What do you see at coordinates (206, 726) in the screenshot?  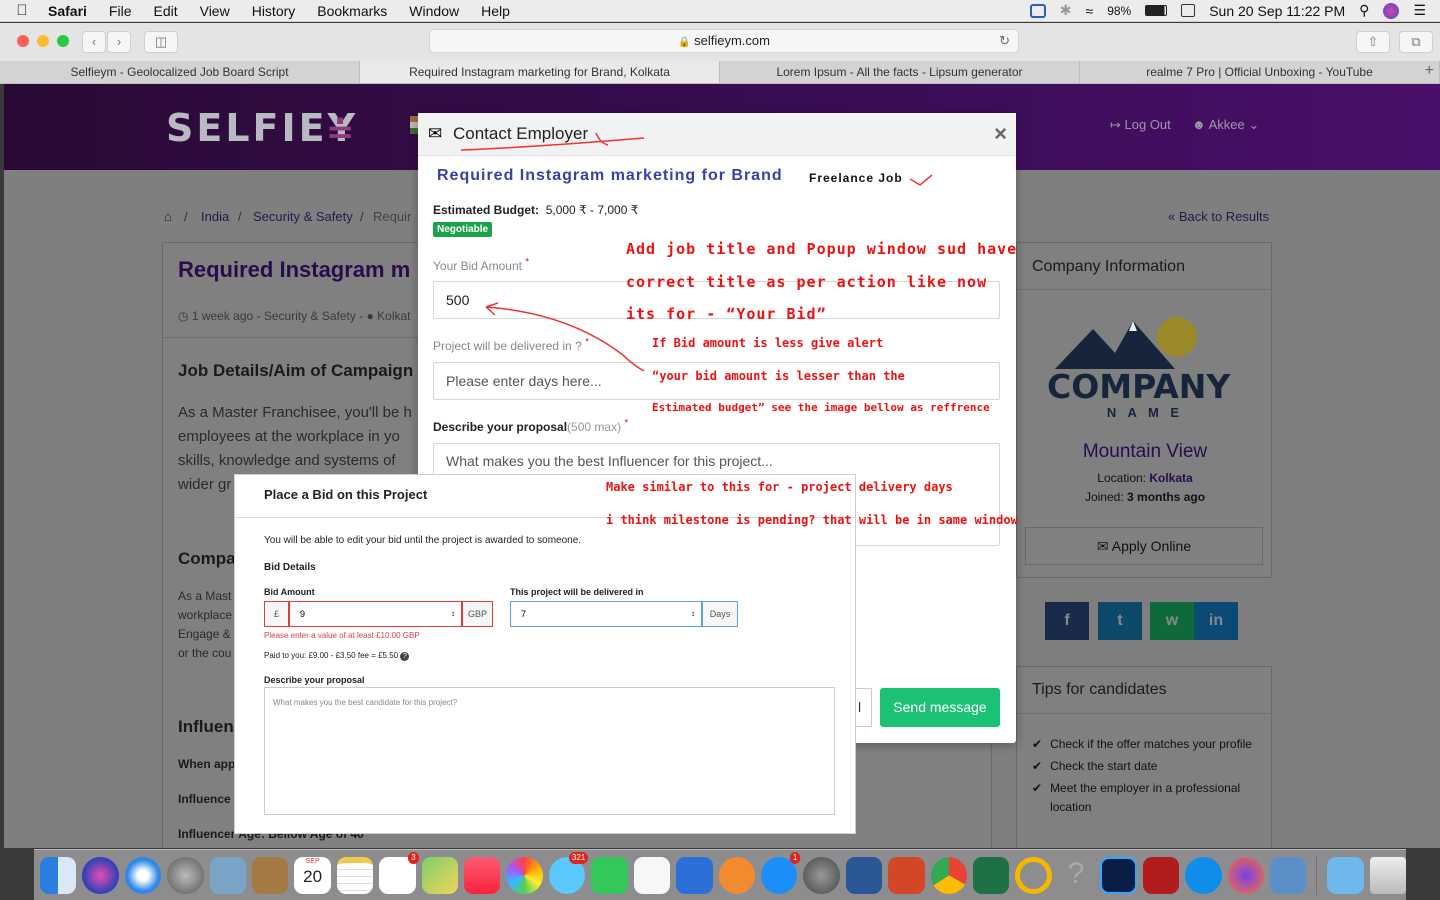 I see `section-influencer: Influen` at bounding box center [206, 726].